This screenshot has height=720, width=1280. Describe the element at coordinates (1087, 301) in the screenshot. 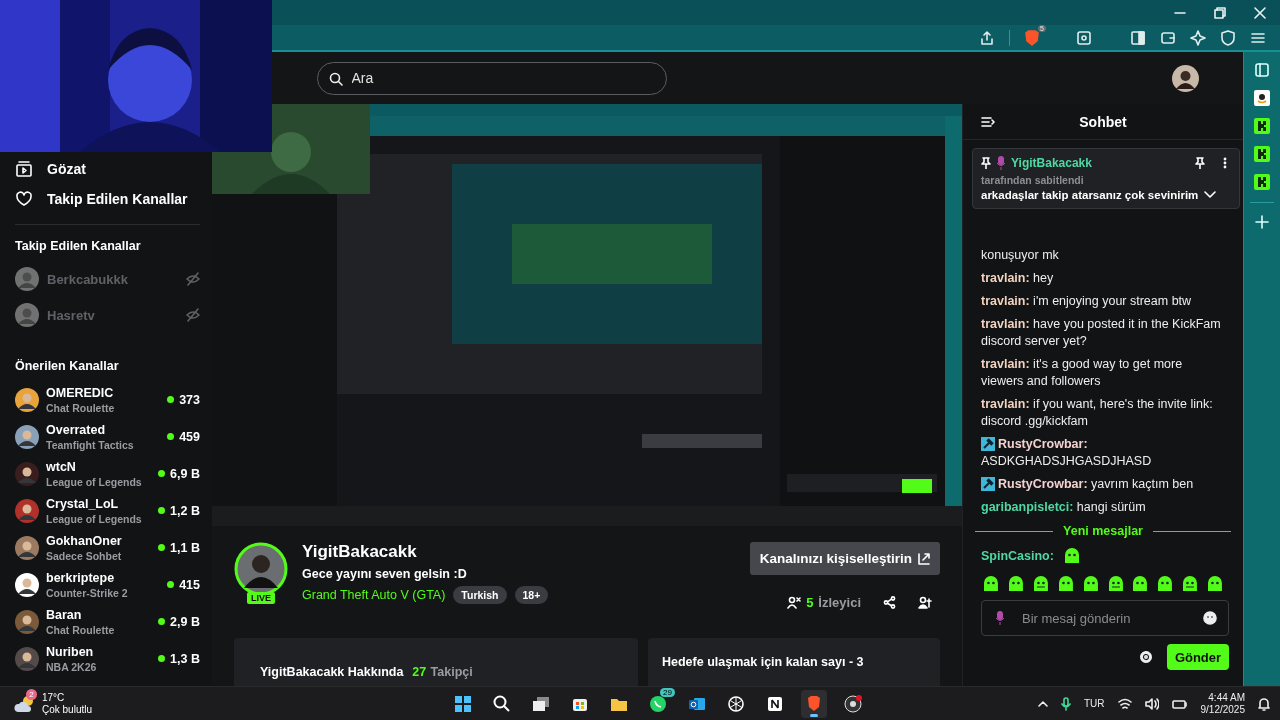

I see `chat-message: travlain: i'm enjoying your stream btw` at that location.